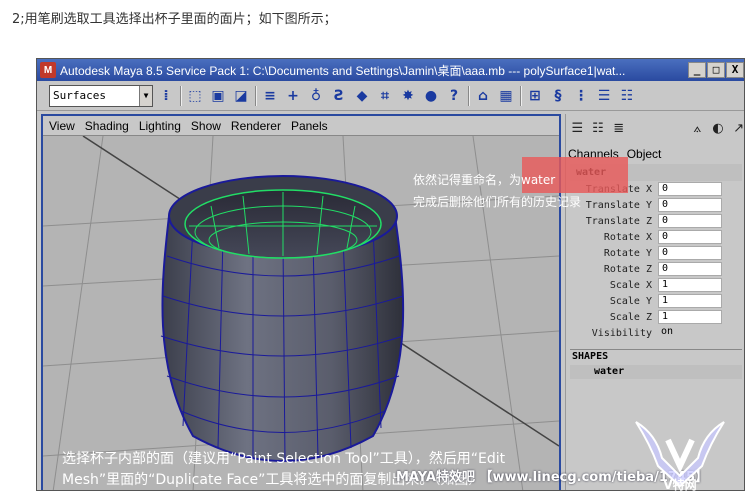 This screenshot has height=491, width=745. I want to click on light-icon: ✸, so click(408, 96).